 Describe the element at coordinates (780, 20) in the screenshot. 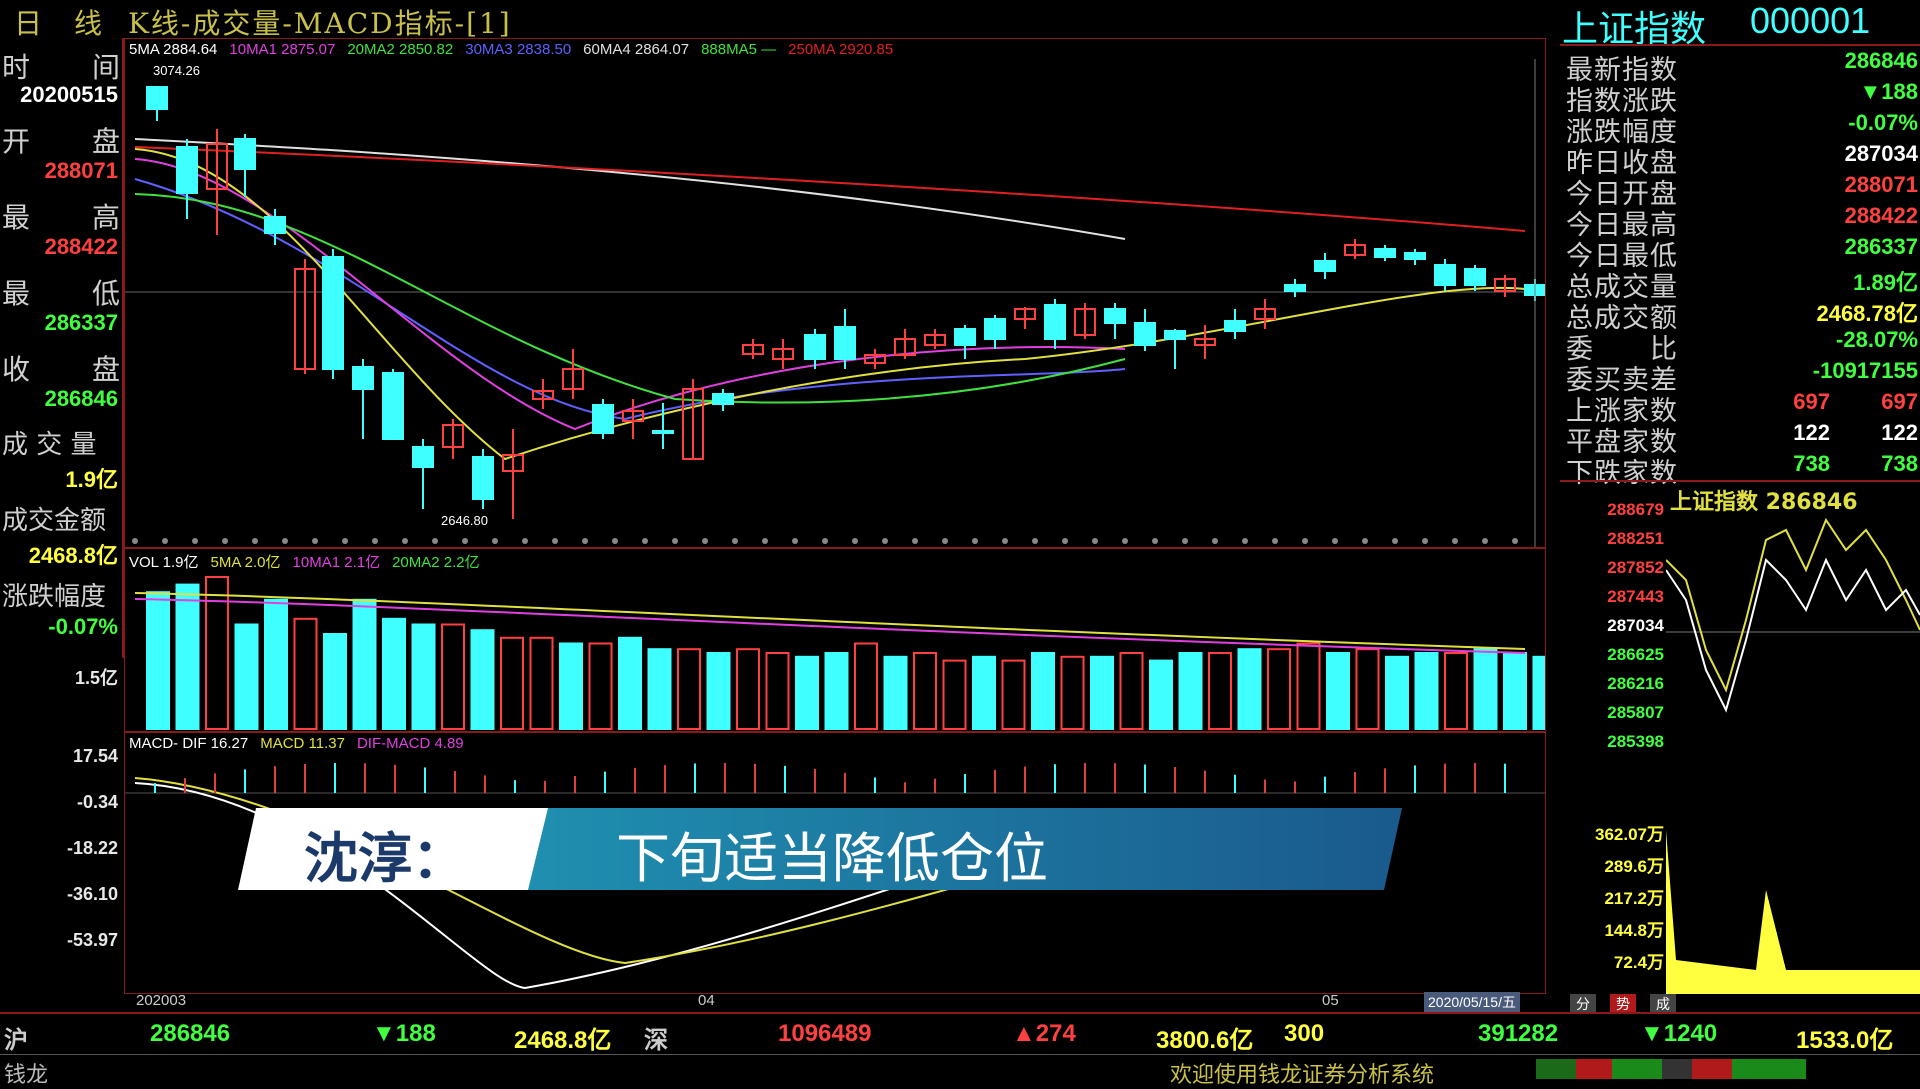

I see `title-bar: 日 线 K线-成交量-MACD指标-[1]` at that location.